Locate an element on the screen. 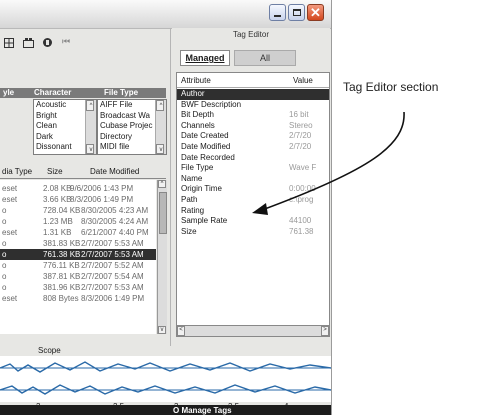 This screenshot has width=492, height=416. preview-icon is located at coordinates (47, 42).